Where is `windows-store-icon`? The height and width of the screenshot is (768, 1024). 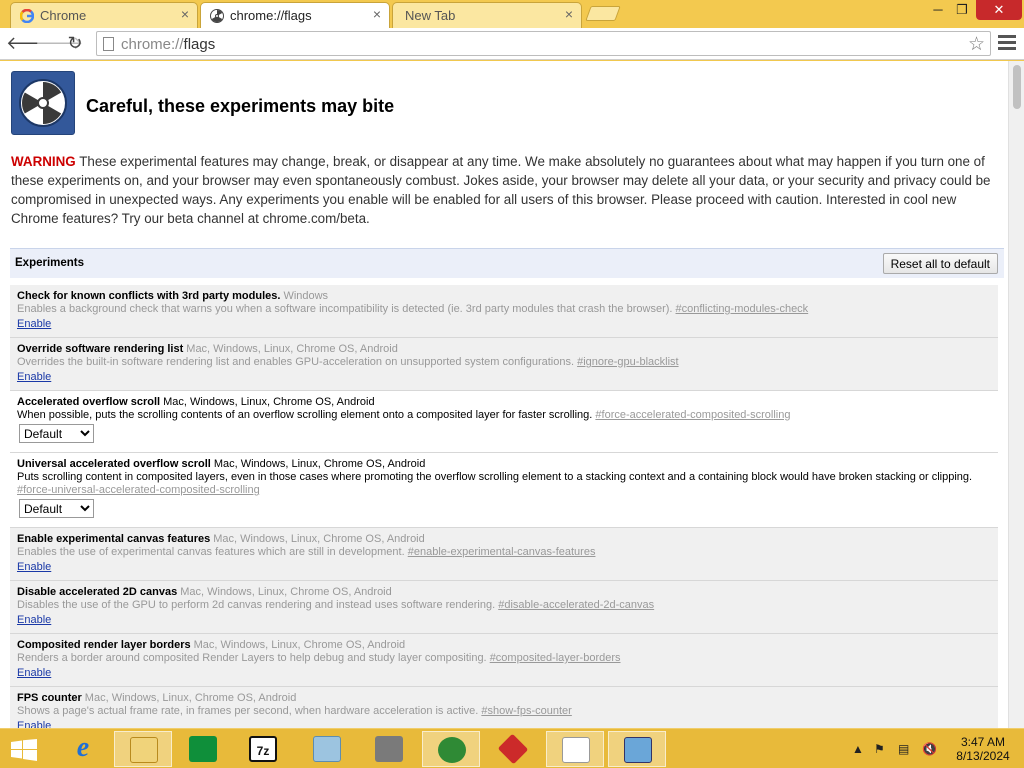 windows-store-icon is located at coordinates (203, 749).